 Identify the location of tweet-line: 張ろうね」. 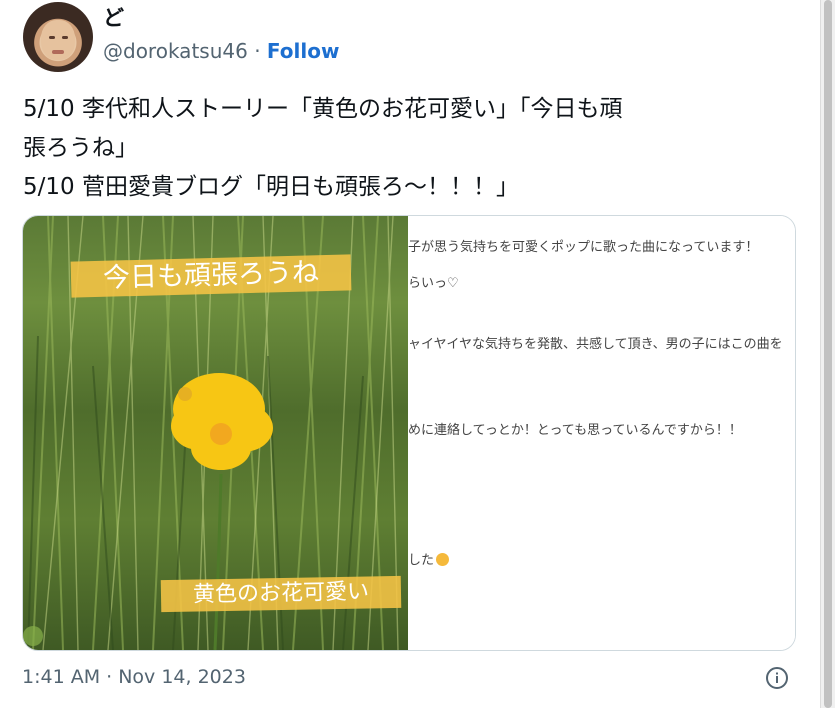
(80, 148).